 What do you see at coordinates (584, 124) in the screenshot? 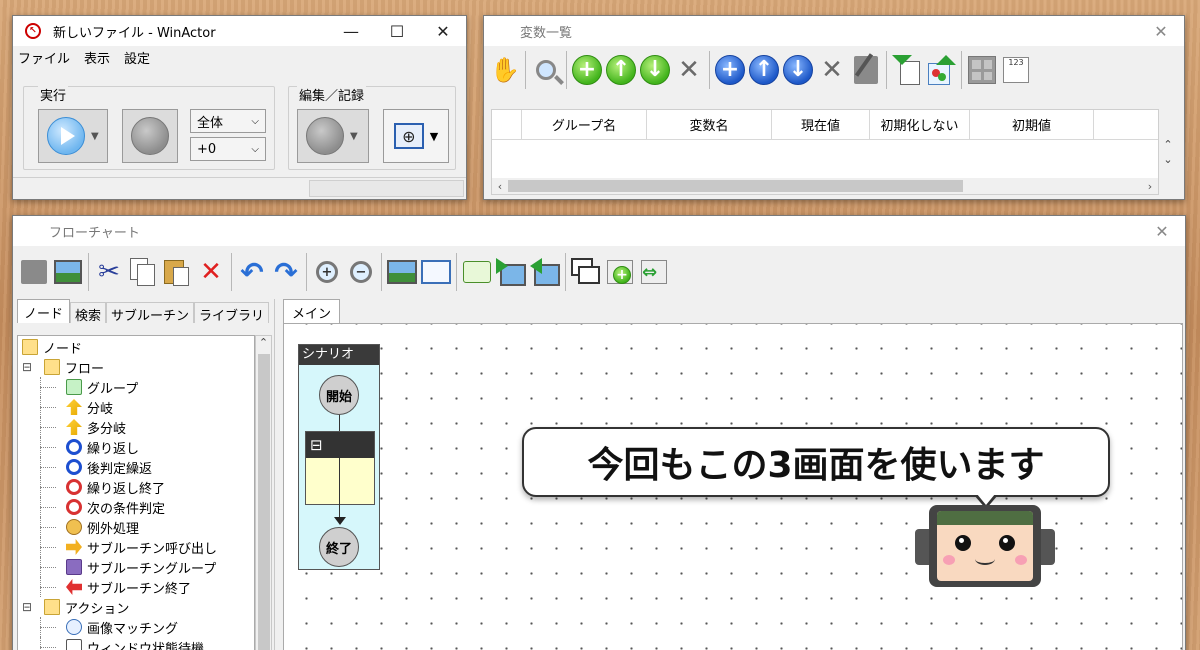
I see `column-header-group: グループ名` at bounding box center [584, 124].